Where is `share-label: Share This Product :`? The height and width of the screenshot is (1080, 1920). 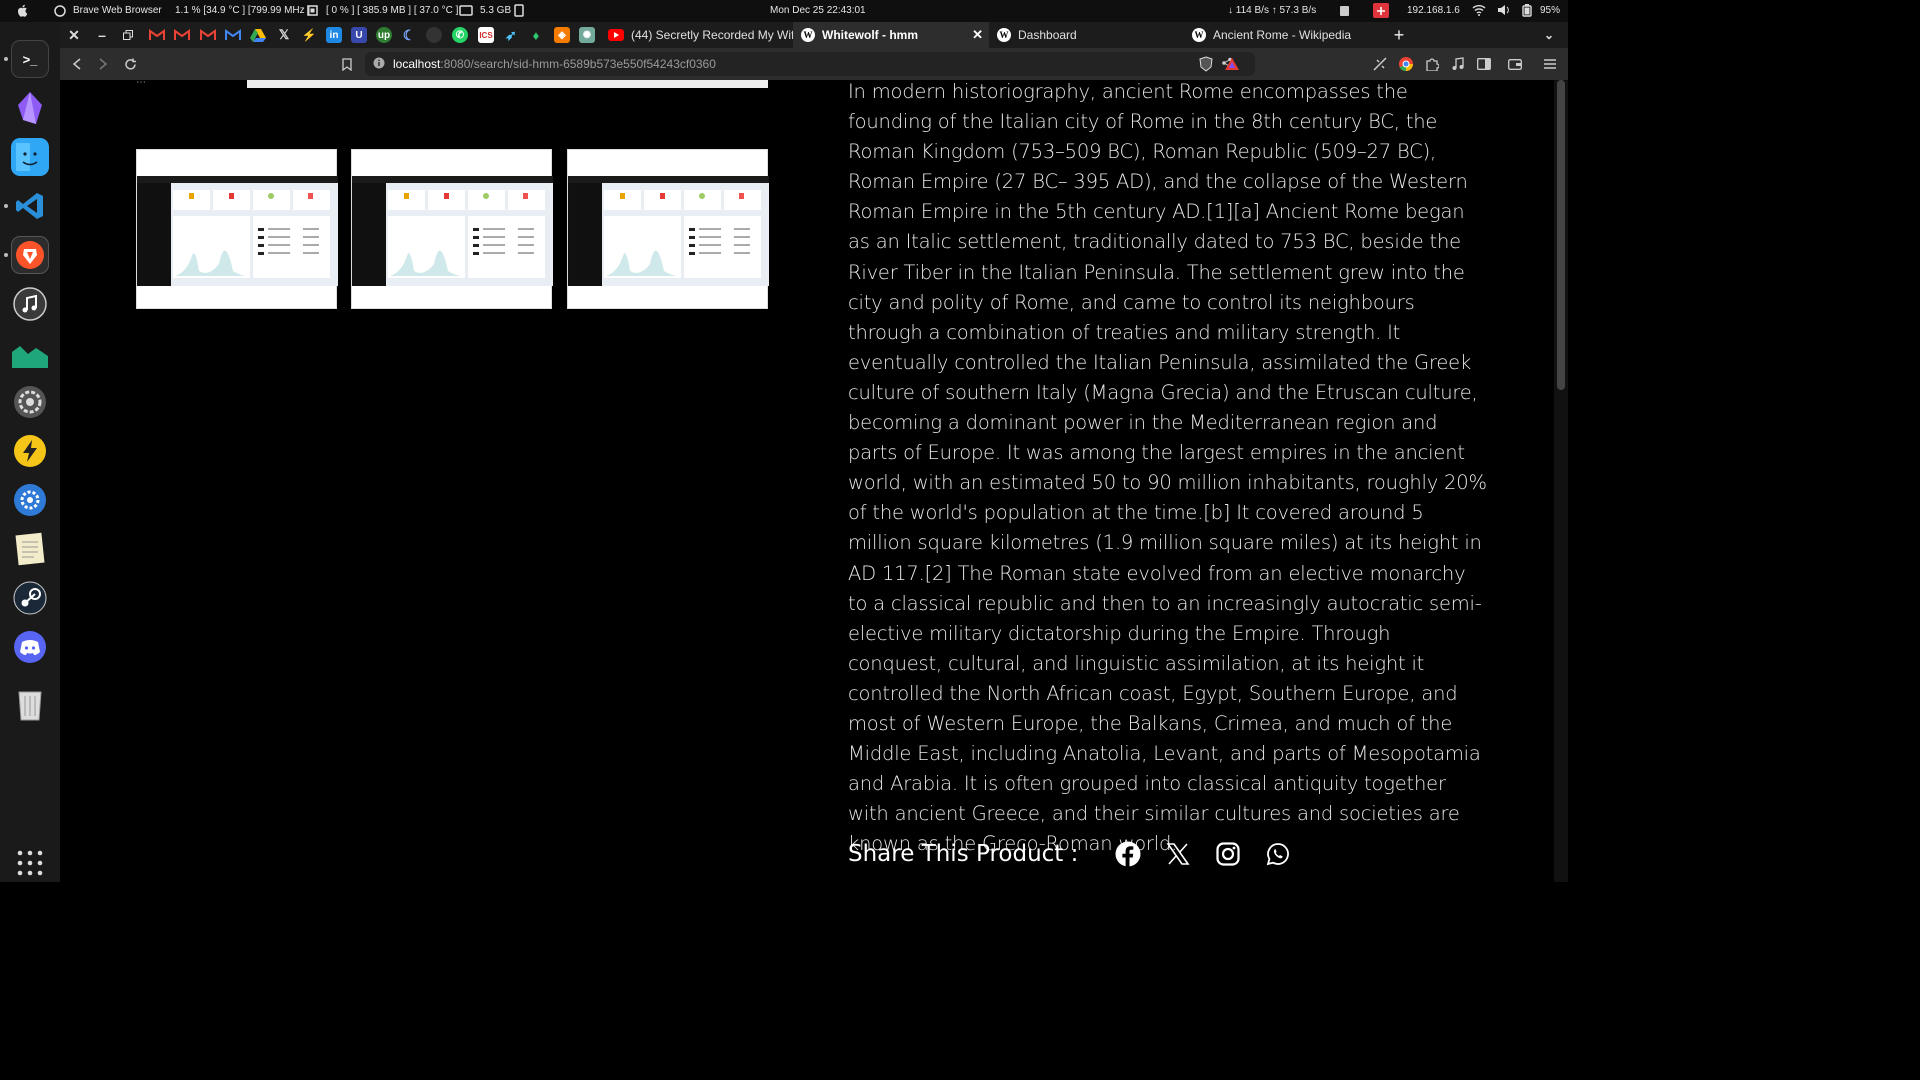 share-label: Share This Product : is located at coordinates (963, 854).